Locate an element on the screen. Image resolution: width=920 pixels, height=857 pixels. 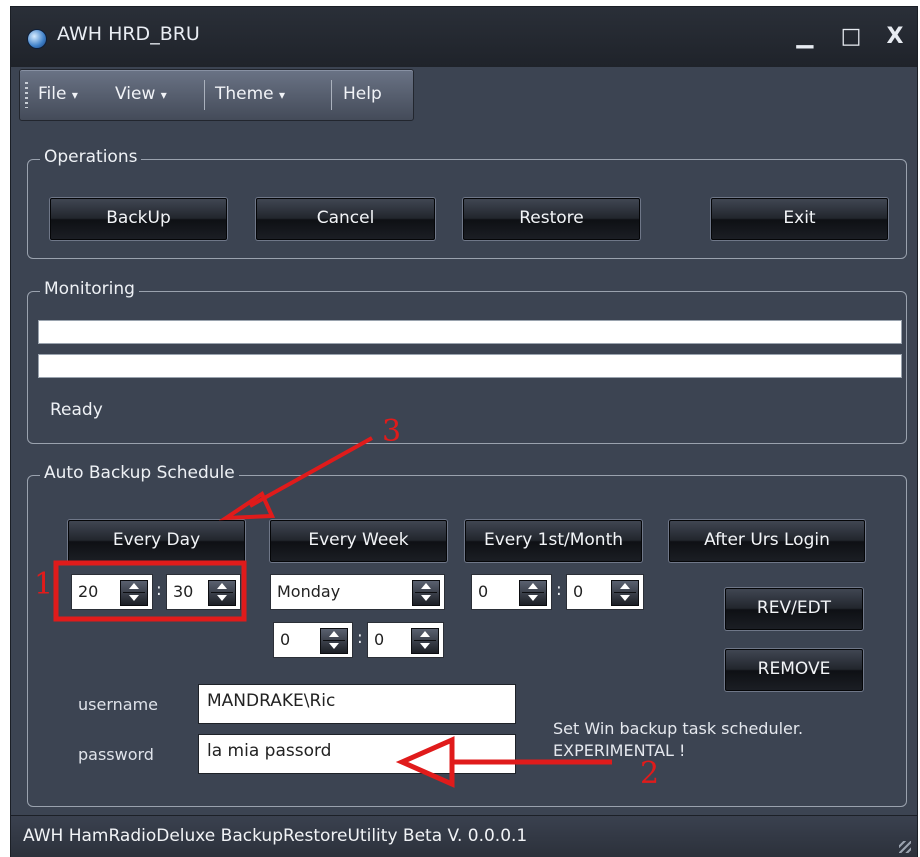
minimize-button: ▁ is located at coordinates (805, 37).